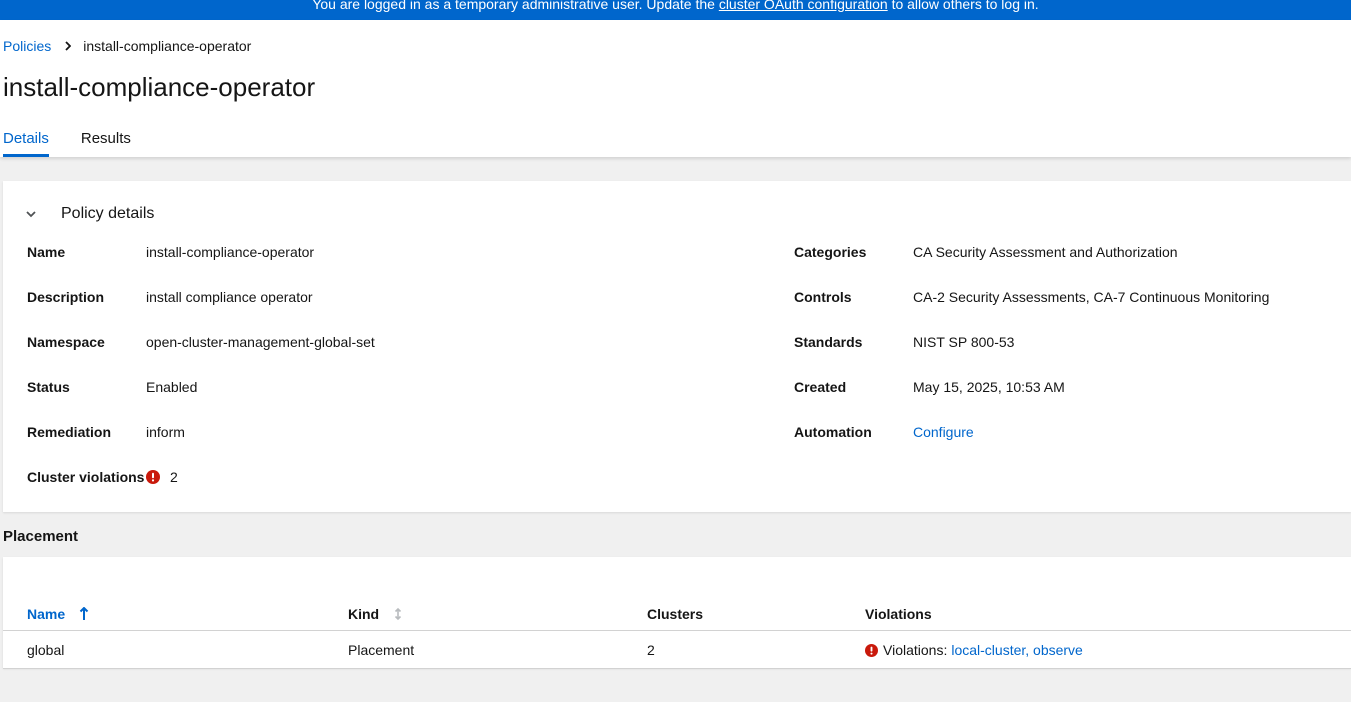 Image resolution: width=1351 pixels, height=702 pixels. Describe the element at coordinates (1017, 650) in the screenshot. I see `violations-clusters-link: local-cluster, observe` at that location.